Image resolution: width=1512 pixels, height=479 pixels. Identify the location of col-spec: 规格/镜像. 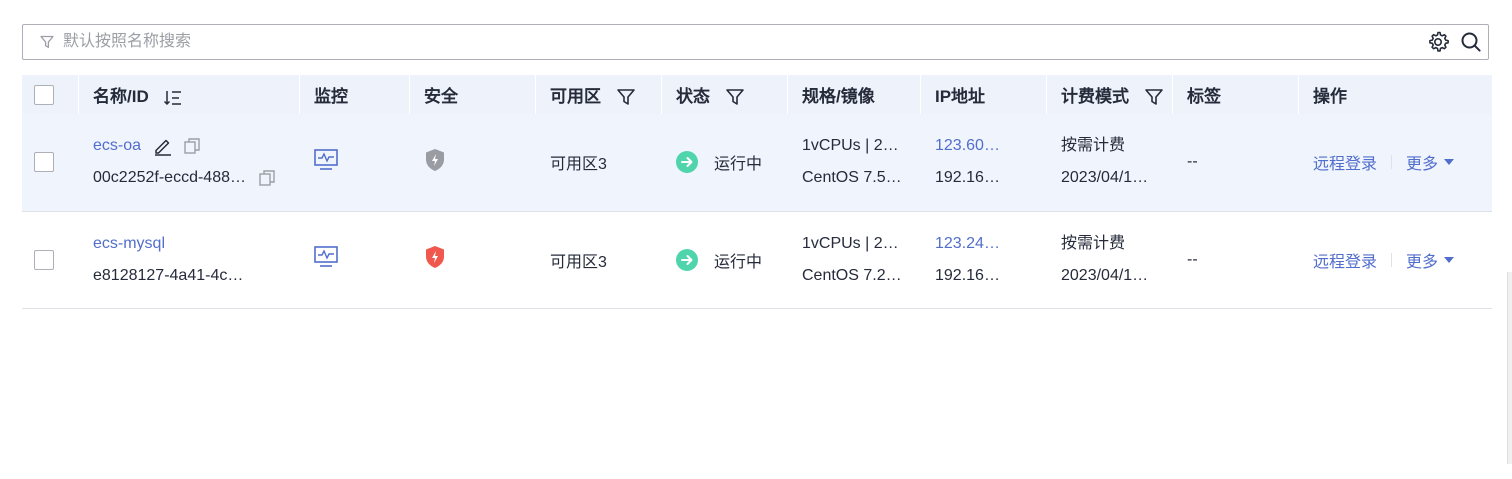
(853, 94).